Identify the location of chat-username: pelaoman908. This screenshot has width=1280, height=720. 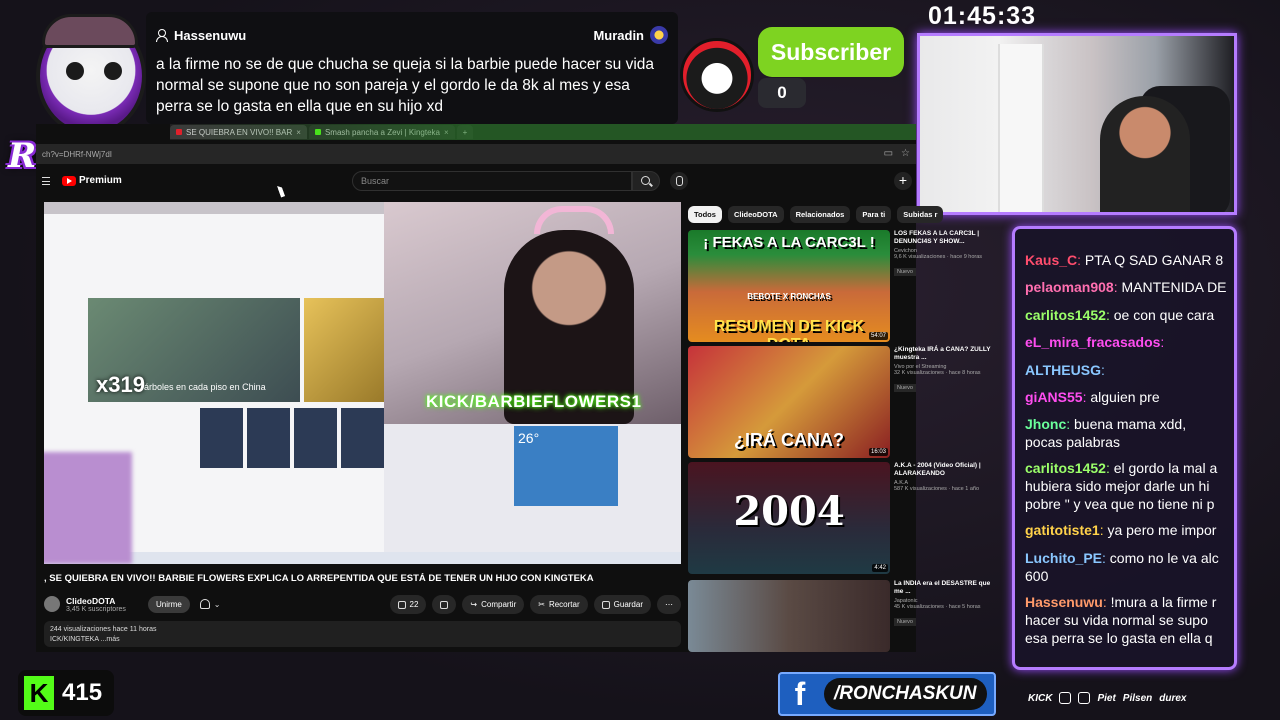
(1069, 287).